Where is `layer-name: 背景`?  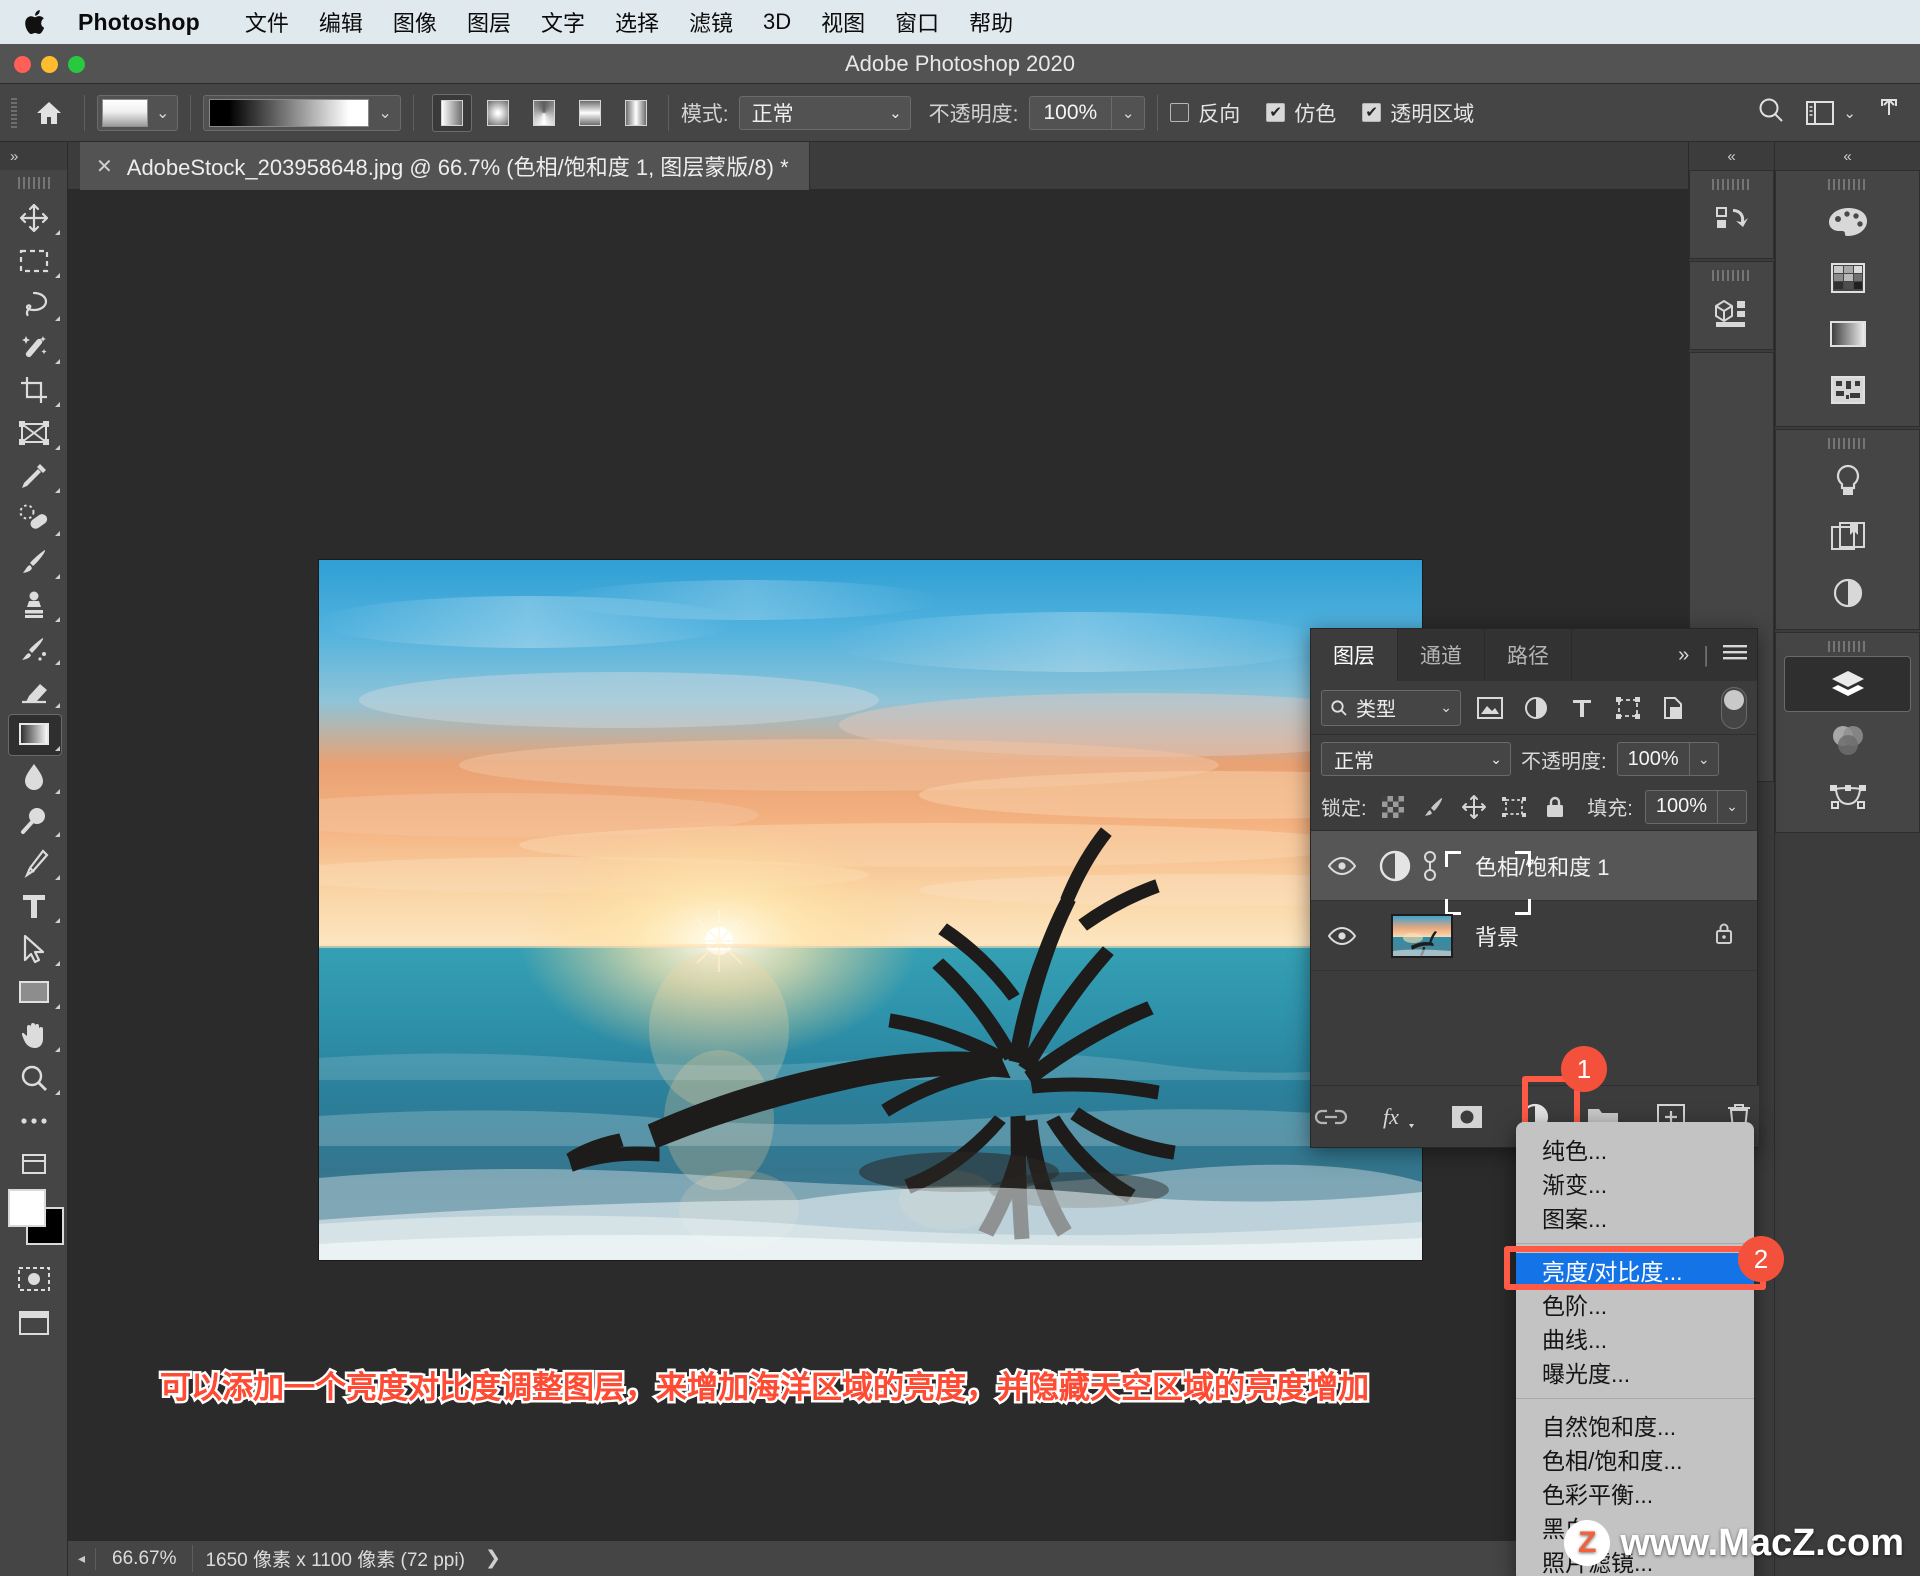
layer-name: 背景 is located at coordinates (1497, 936).